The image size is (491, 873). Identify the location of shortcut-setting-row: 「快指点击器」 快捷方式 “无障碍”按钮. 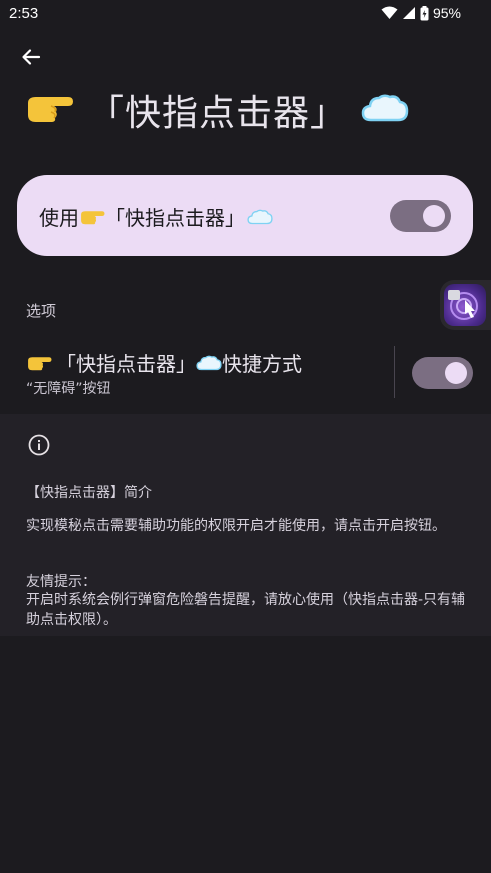
(245, 373).